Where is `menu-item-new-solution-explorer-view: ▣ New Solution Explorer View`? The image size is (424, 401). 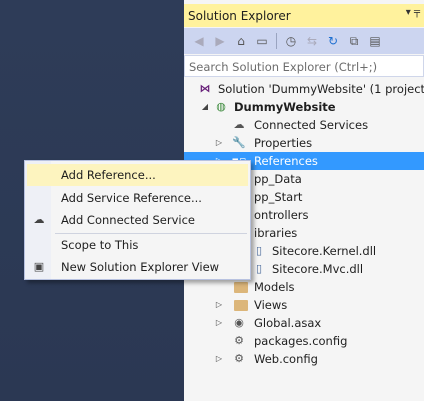 menu-item-new-solution-explorer-view: ▣ New Solution Explorer View is located at coordinates (137, 267).